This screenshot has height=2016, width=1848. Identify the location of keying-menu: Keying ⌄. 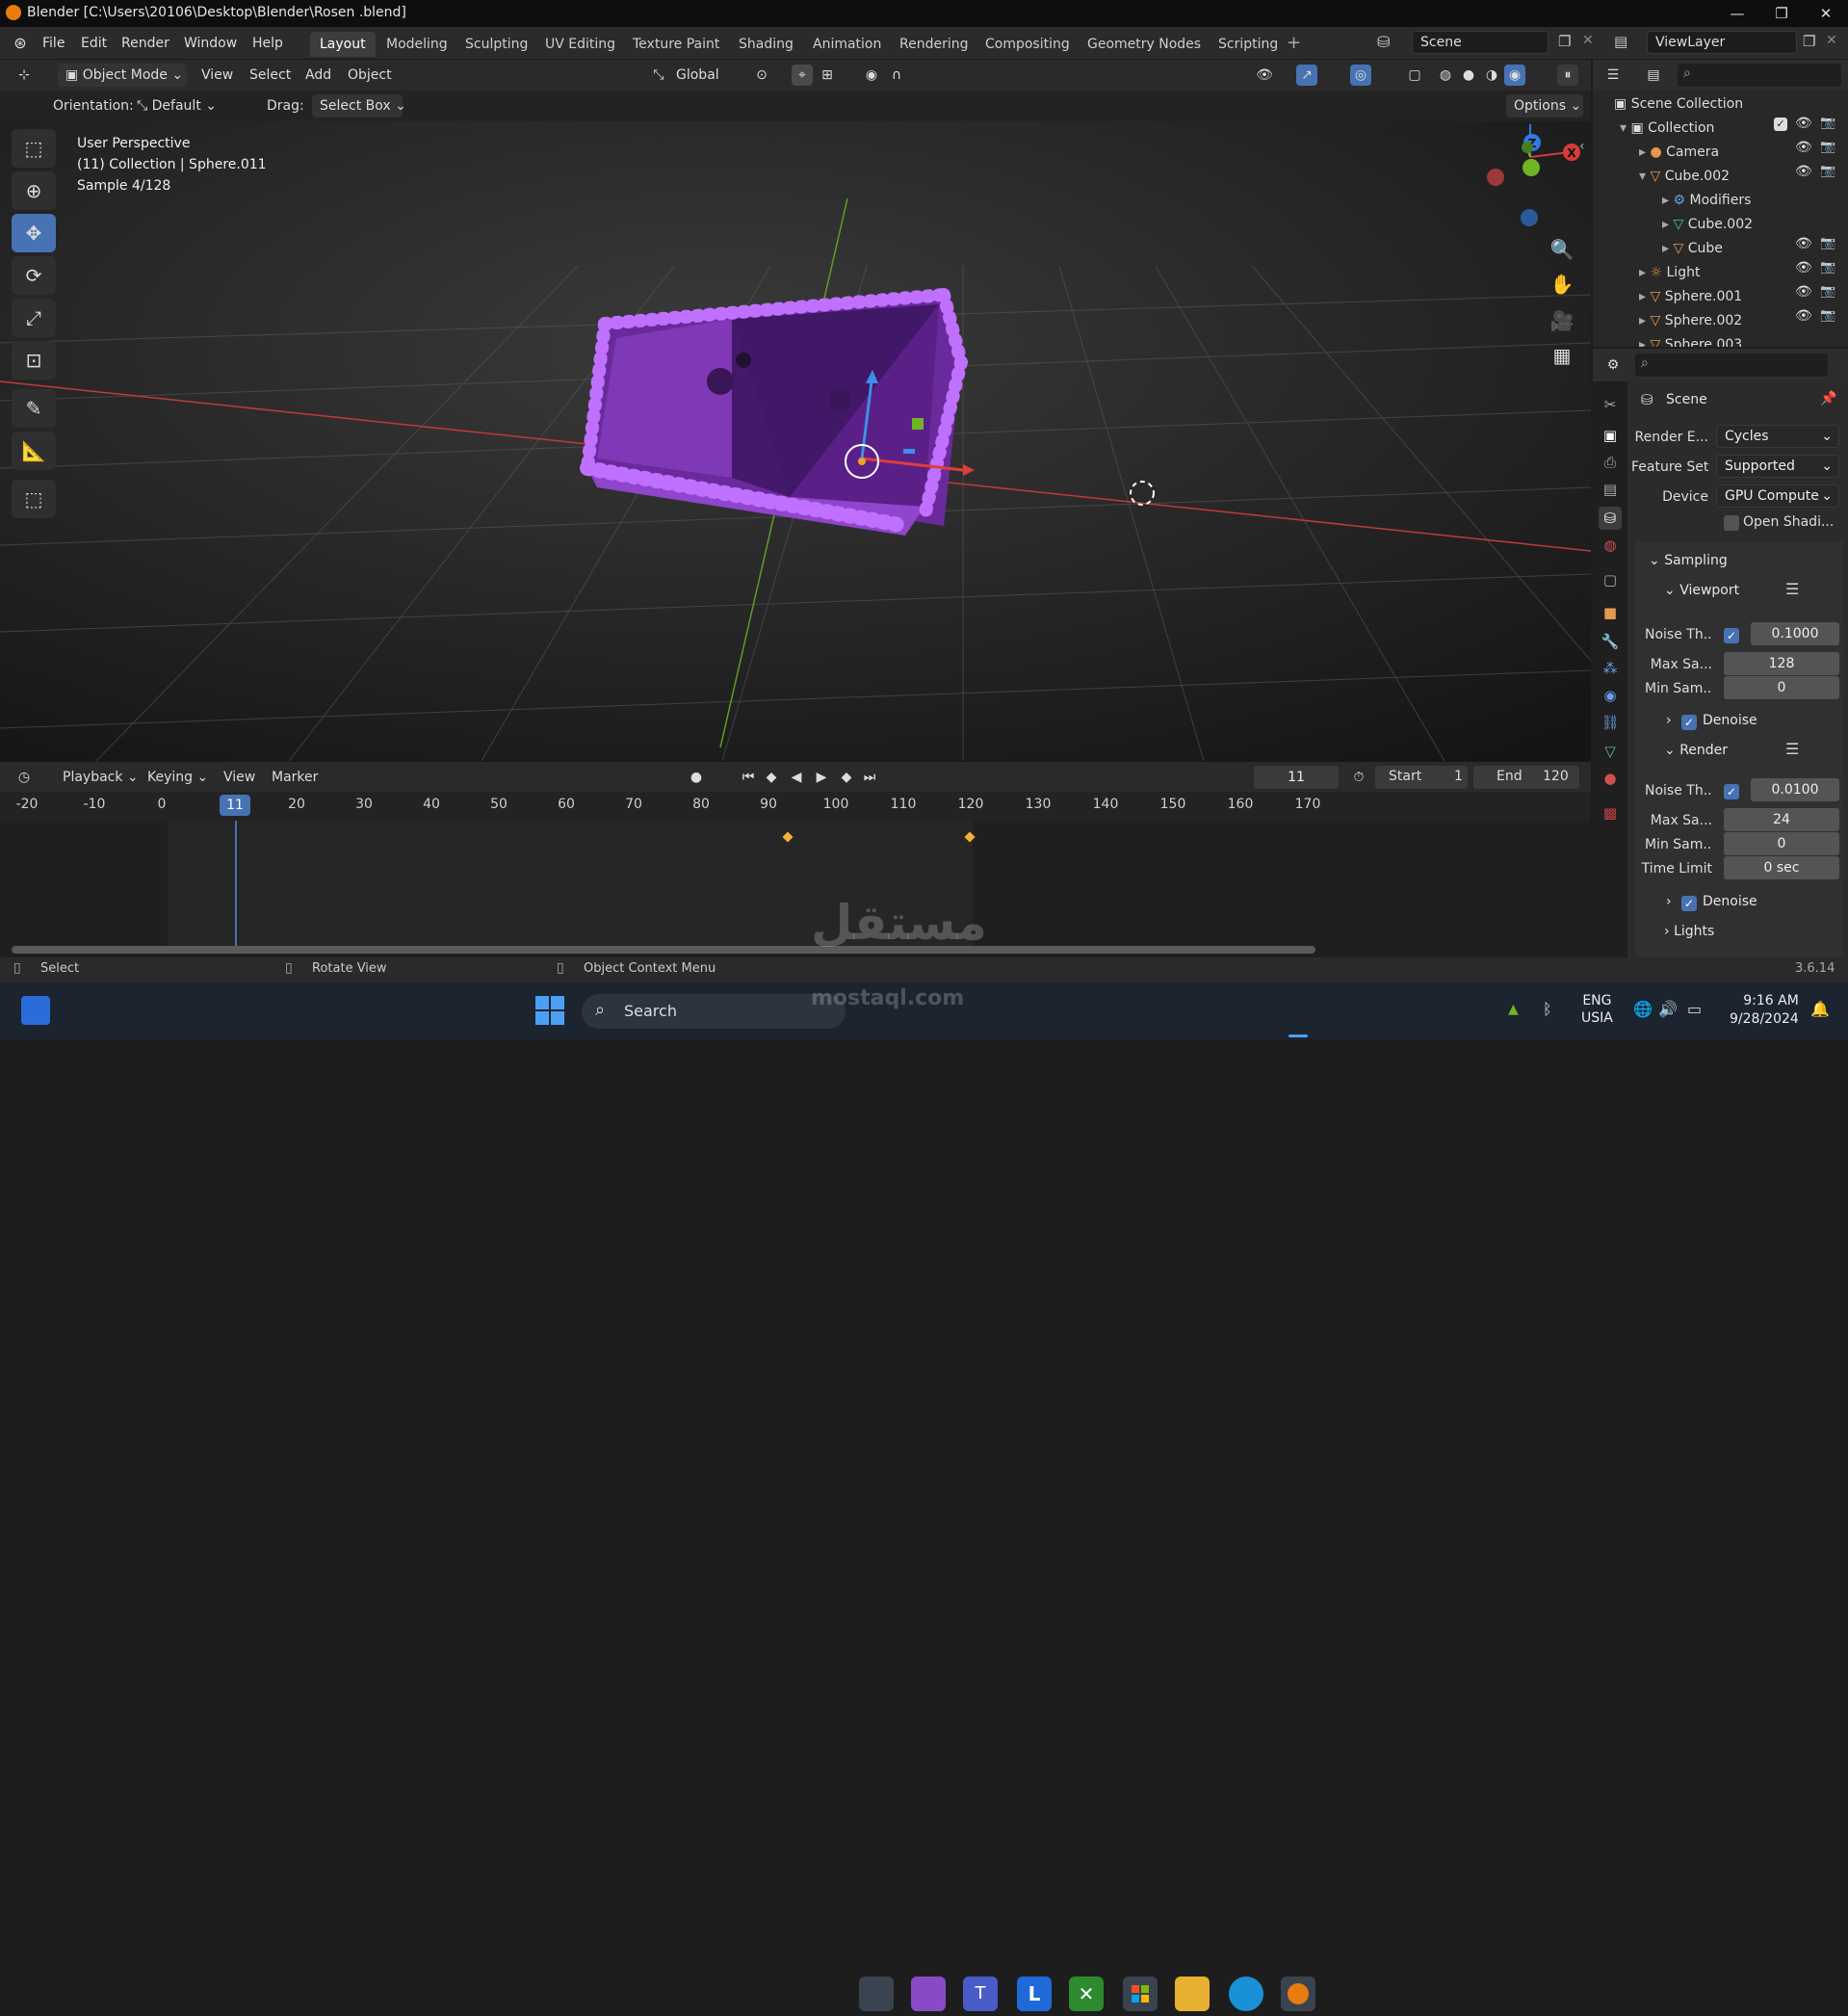
(177, 777).